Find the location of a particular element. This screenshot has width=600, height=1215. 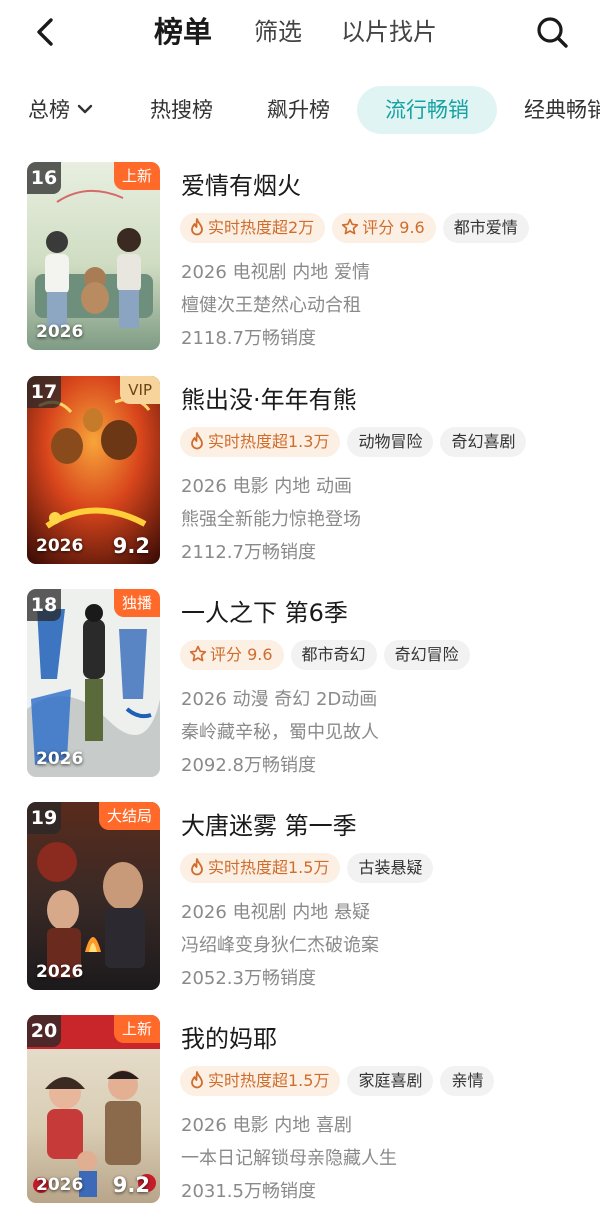

search-icon is located at coordinates (552, 32).